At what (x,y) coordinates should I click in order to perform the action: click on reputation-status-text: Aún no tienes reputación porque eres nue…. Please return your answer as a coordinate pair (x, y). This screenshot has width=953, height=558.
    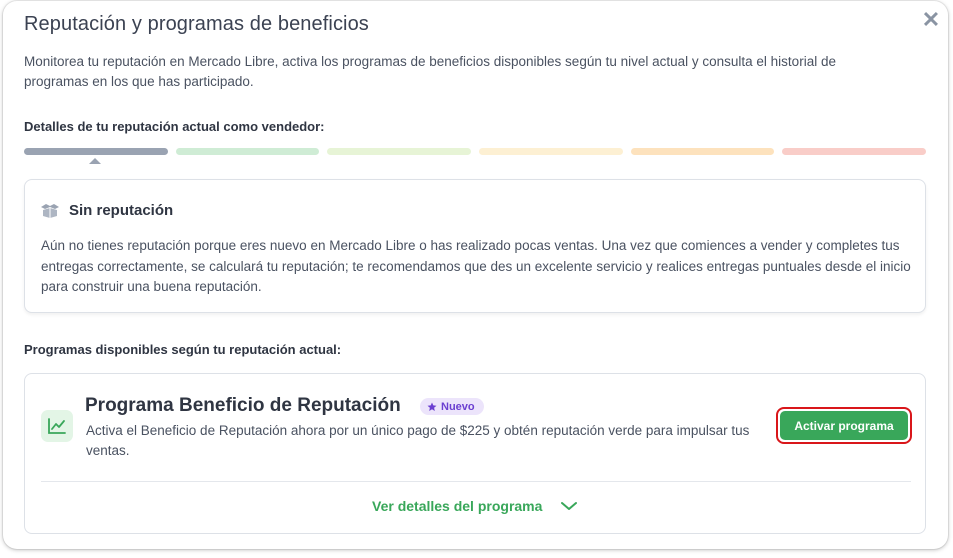
    Looking at the image, I should click on (476, 266).